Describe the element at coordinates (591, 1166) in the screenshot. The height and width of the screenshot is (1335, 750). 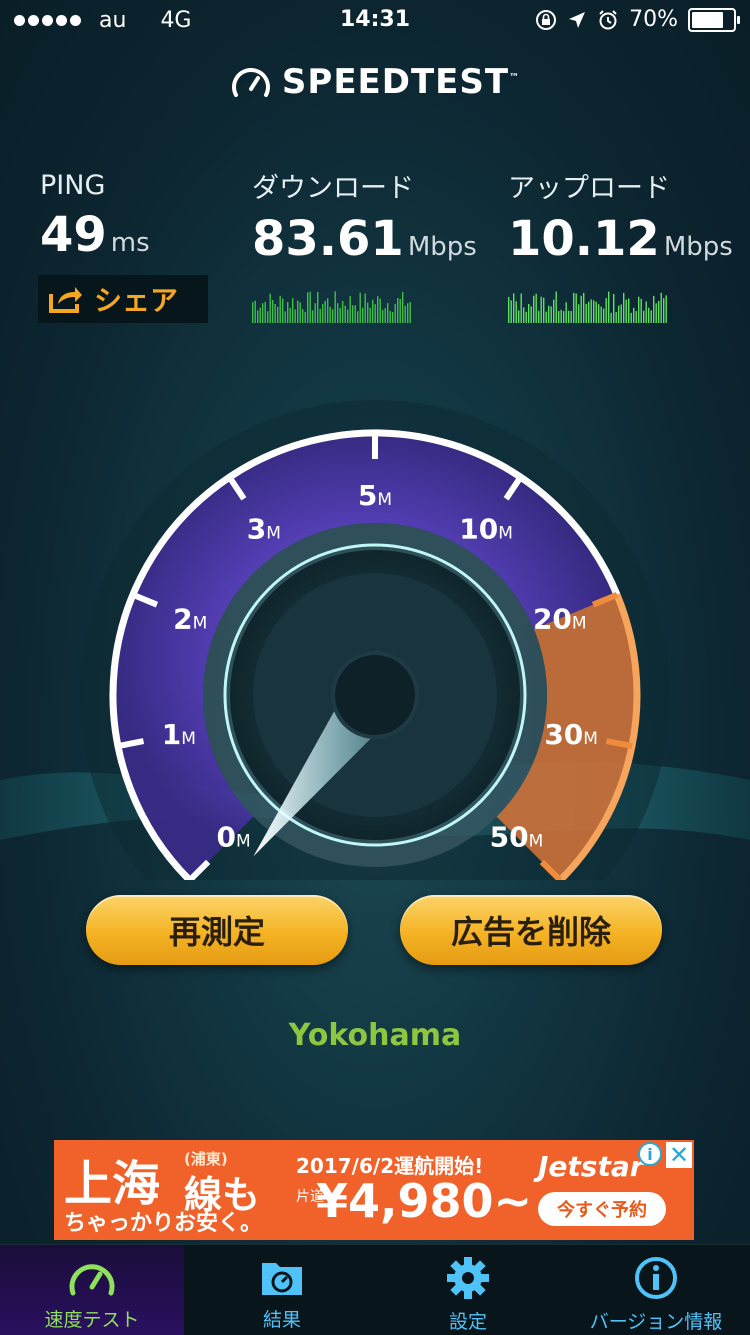
I see `ad-brand: Jetstar` at that location.